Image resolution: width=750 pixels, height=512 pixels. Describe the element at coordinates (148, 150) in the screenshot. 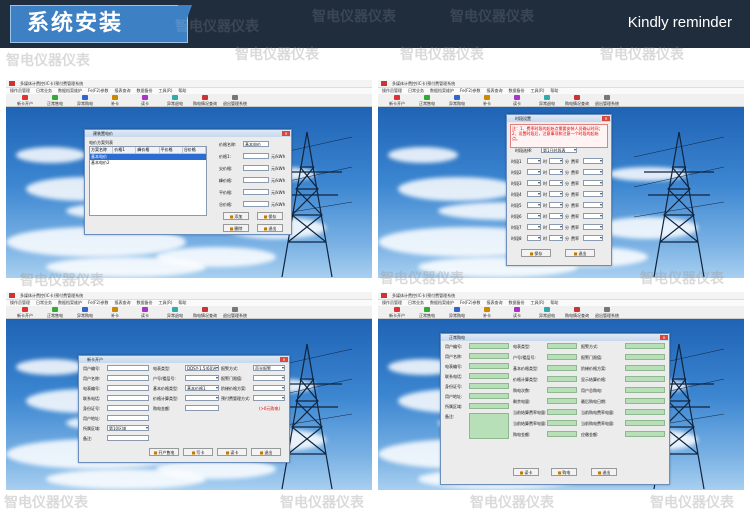

I see `column-header: 峰价格` at that location.